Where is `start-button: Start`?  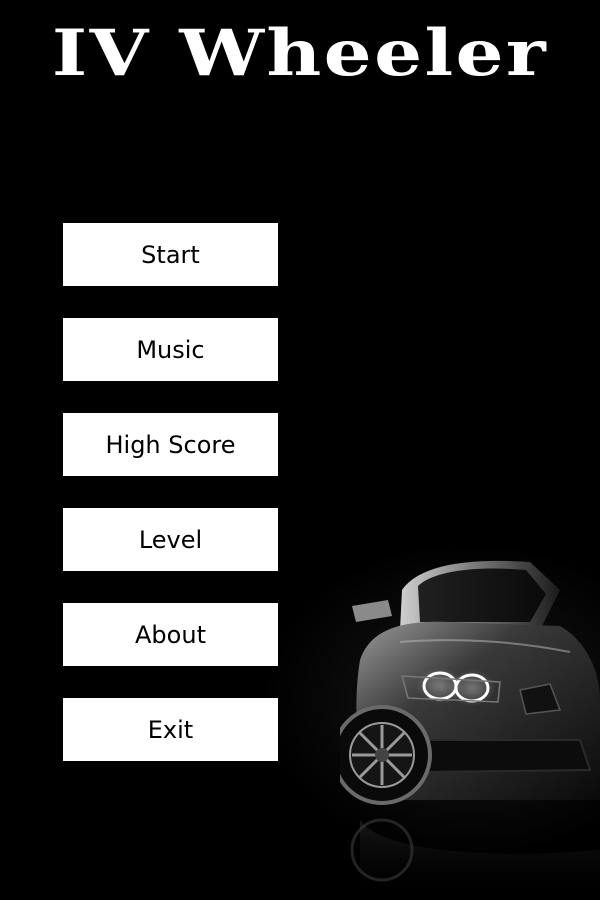
start-button: Start is located at coordinates (170, 254).